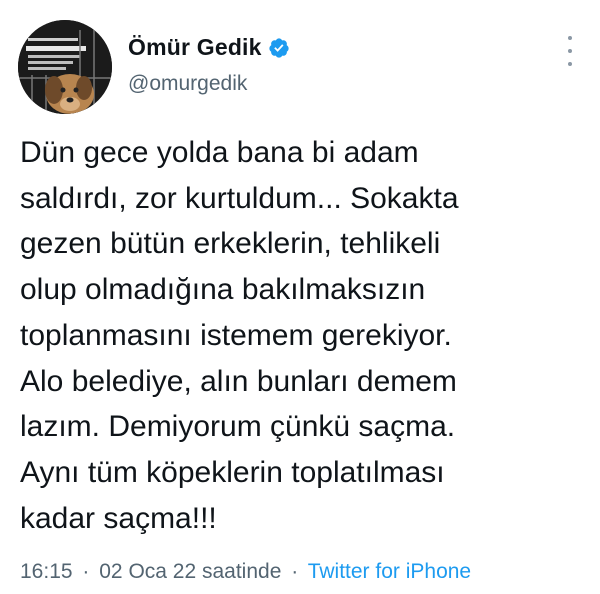  What do you see at coordinates (279, 48) in the screenshot?
I see `verified-badge-icon` at bounding box center [279, 48].